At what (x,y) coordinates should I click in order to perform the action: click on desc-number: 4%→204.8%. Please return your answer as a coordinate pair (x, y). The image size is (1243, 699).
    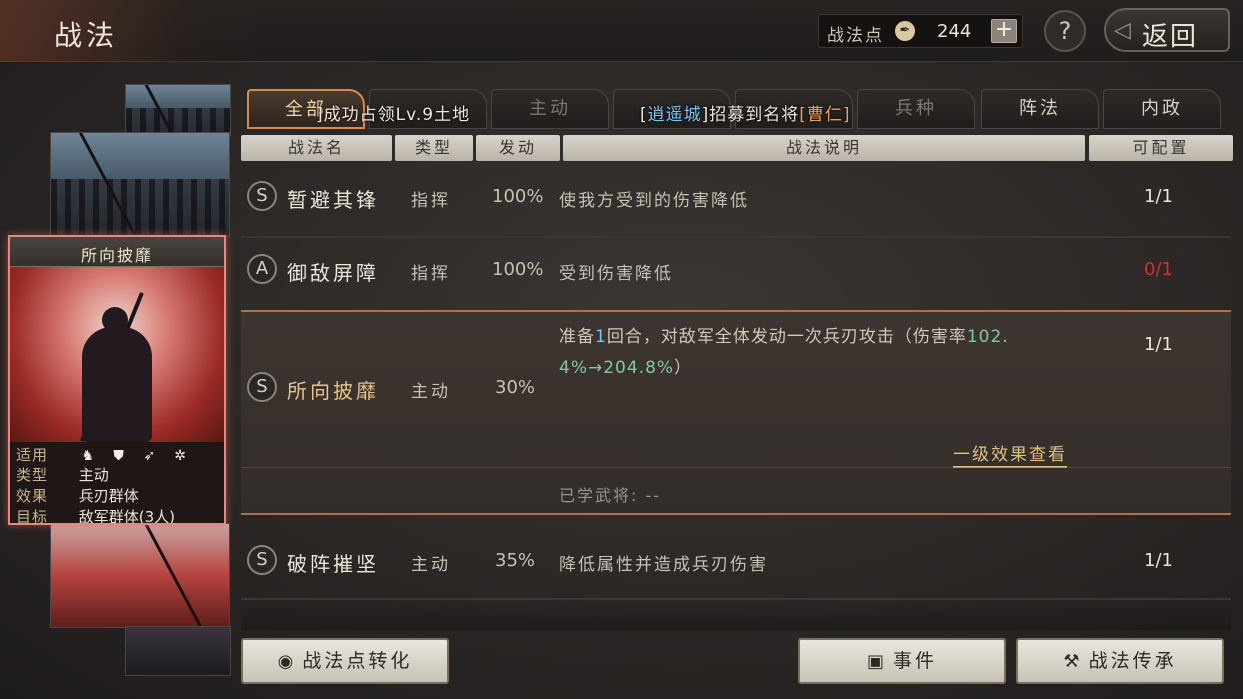
    Looking at the image, I should click on (617, 368).